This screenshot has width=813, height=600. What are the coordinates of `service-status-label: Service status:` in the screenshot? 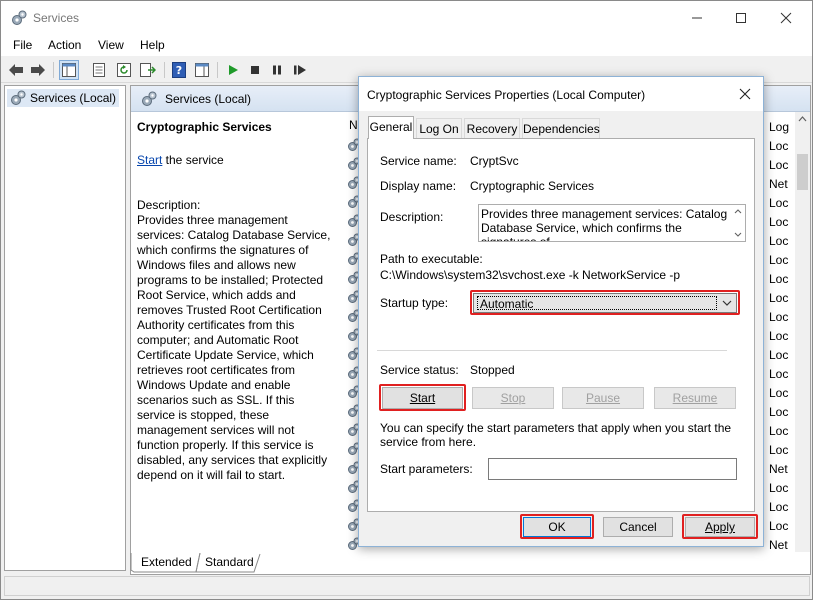 It's located at (419, 370).